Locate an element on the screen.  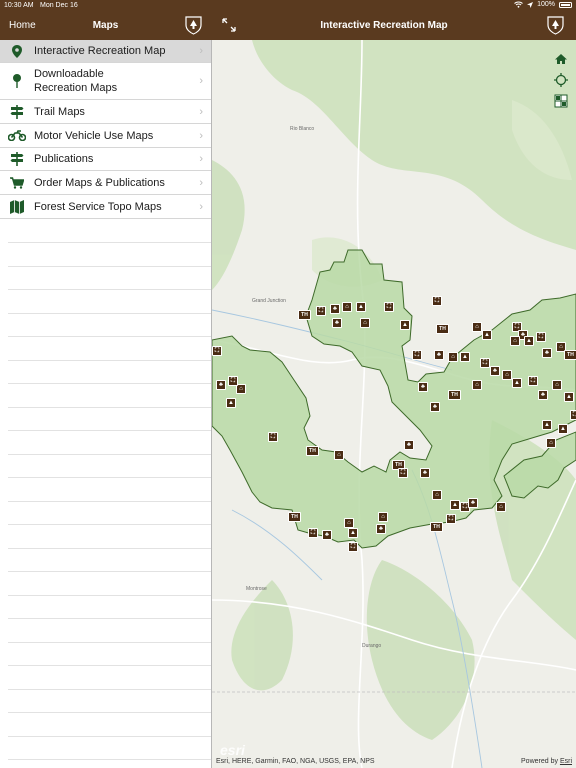
powered-by: Powered by Esri is located at coordinates (546, 761).